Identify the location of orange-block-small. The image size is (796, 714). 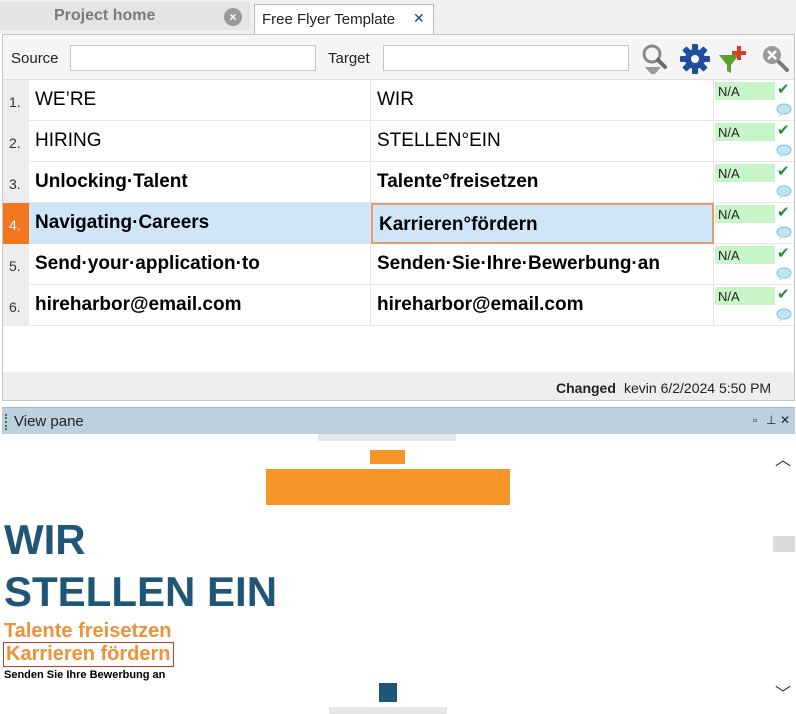
(387, 457).